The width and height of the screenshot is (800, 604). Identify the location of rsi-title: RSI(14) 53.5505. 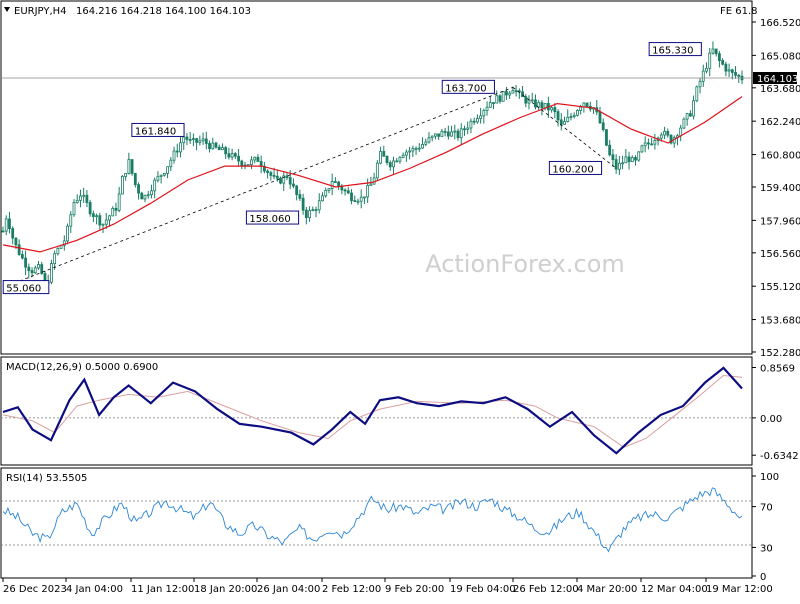
(46, 478).